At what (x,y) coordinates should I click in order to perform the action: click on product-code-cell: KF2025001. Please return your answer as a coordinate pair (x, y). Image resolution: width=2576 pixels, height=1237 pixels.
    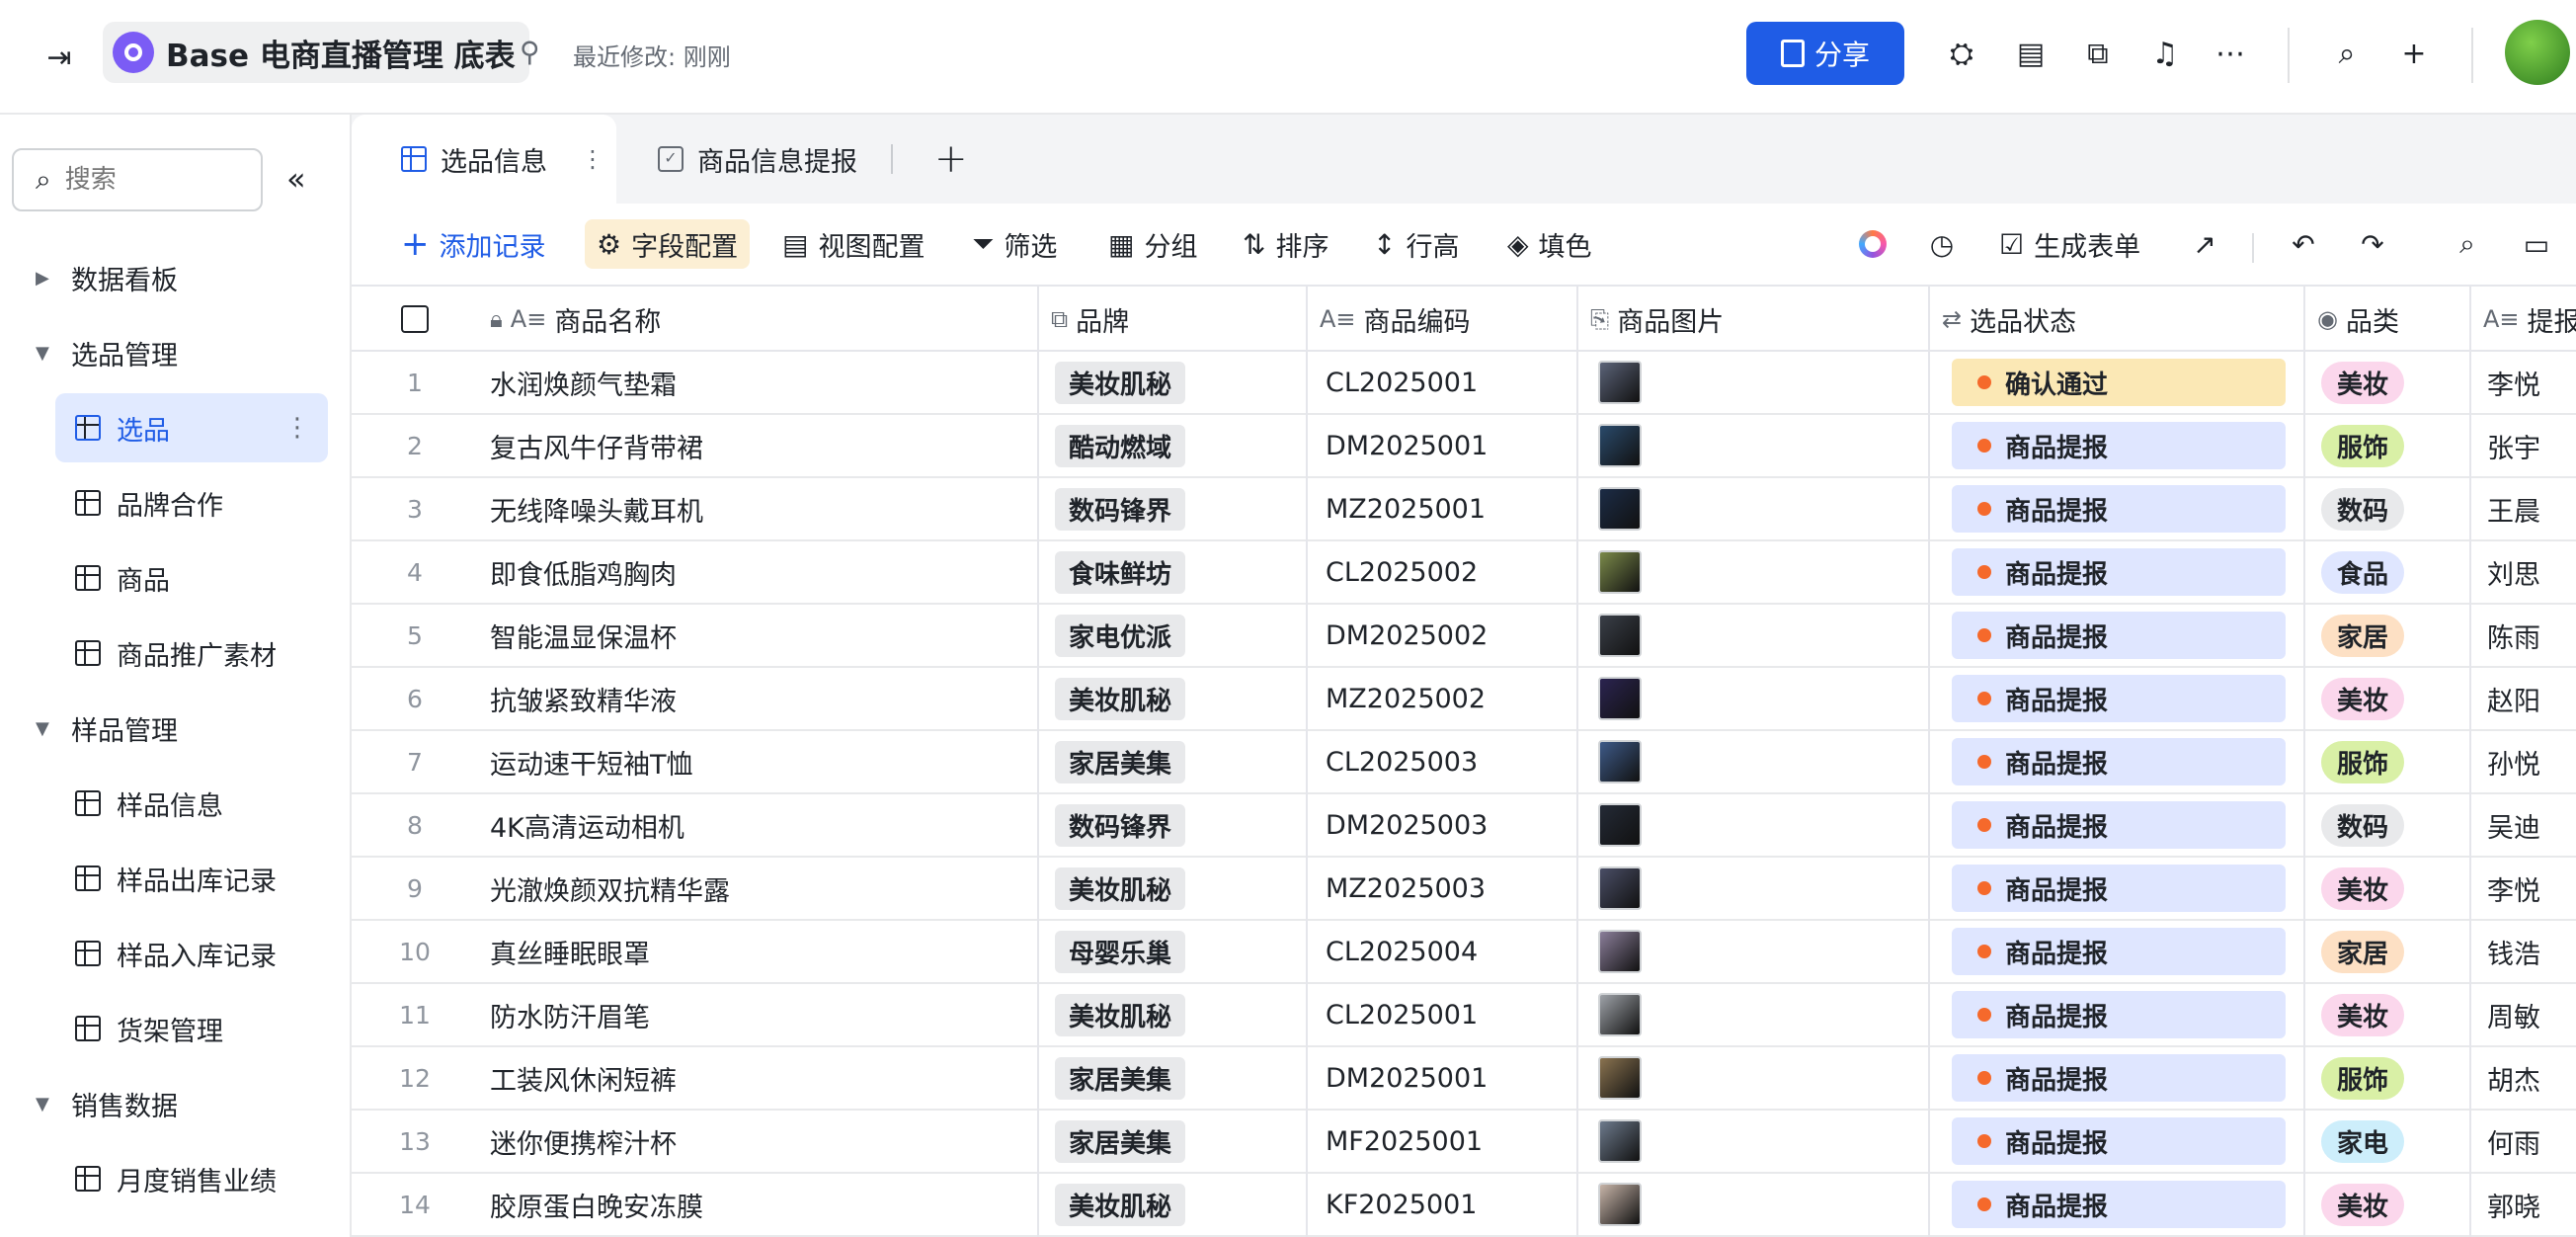
    Looking at the image, I should click on (1449, 1204).